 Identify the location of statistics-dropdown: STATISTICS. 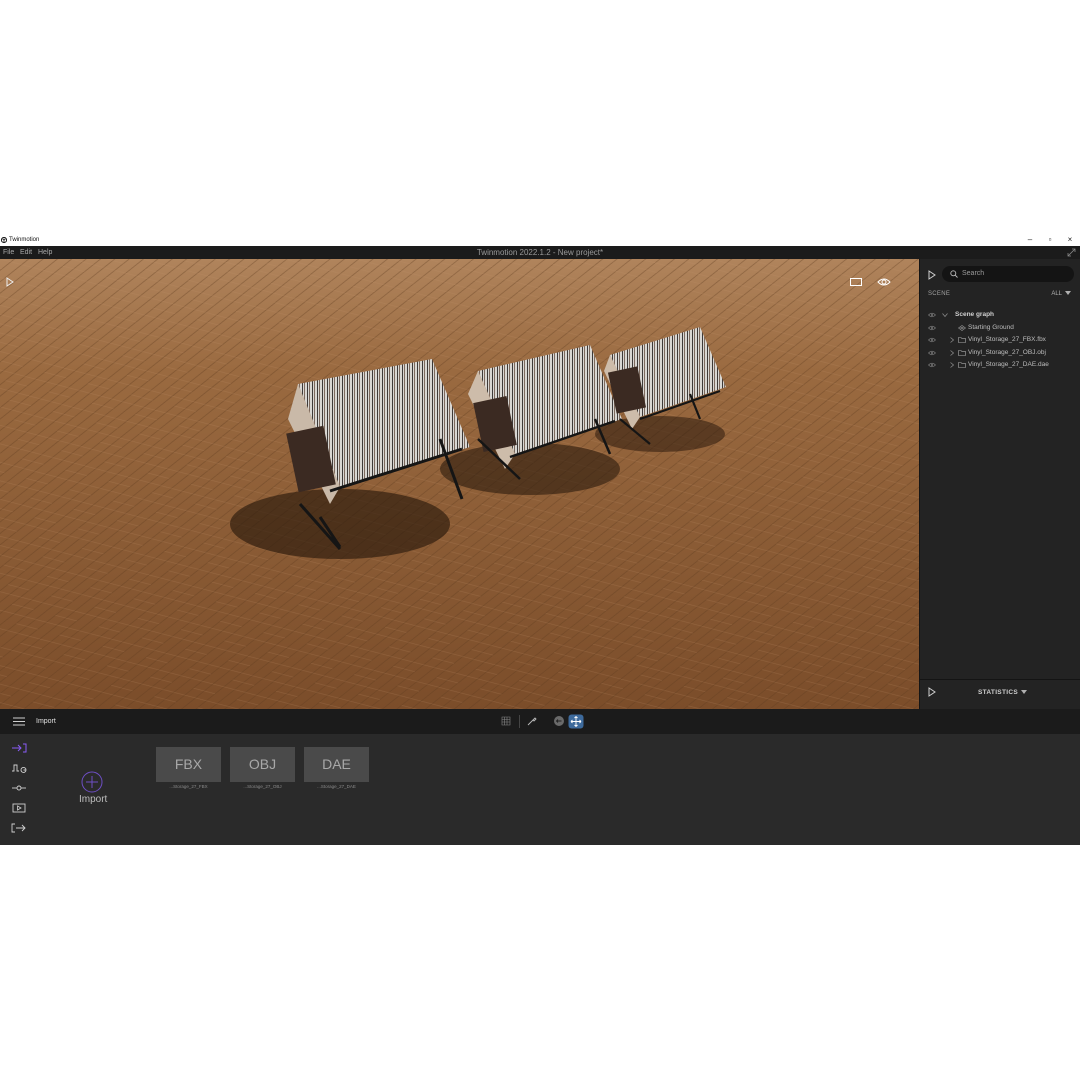
(1002, 692).